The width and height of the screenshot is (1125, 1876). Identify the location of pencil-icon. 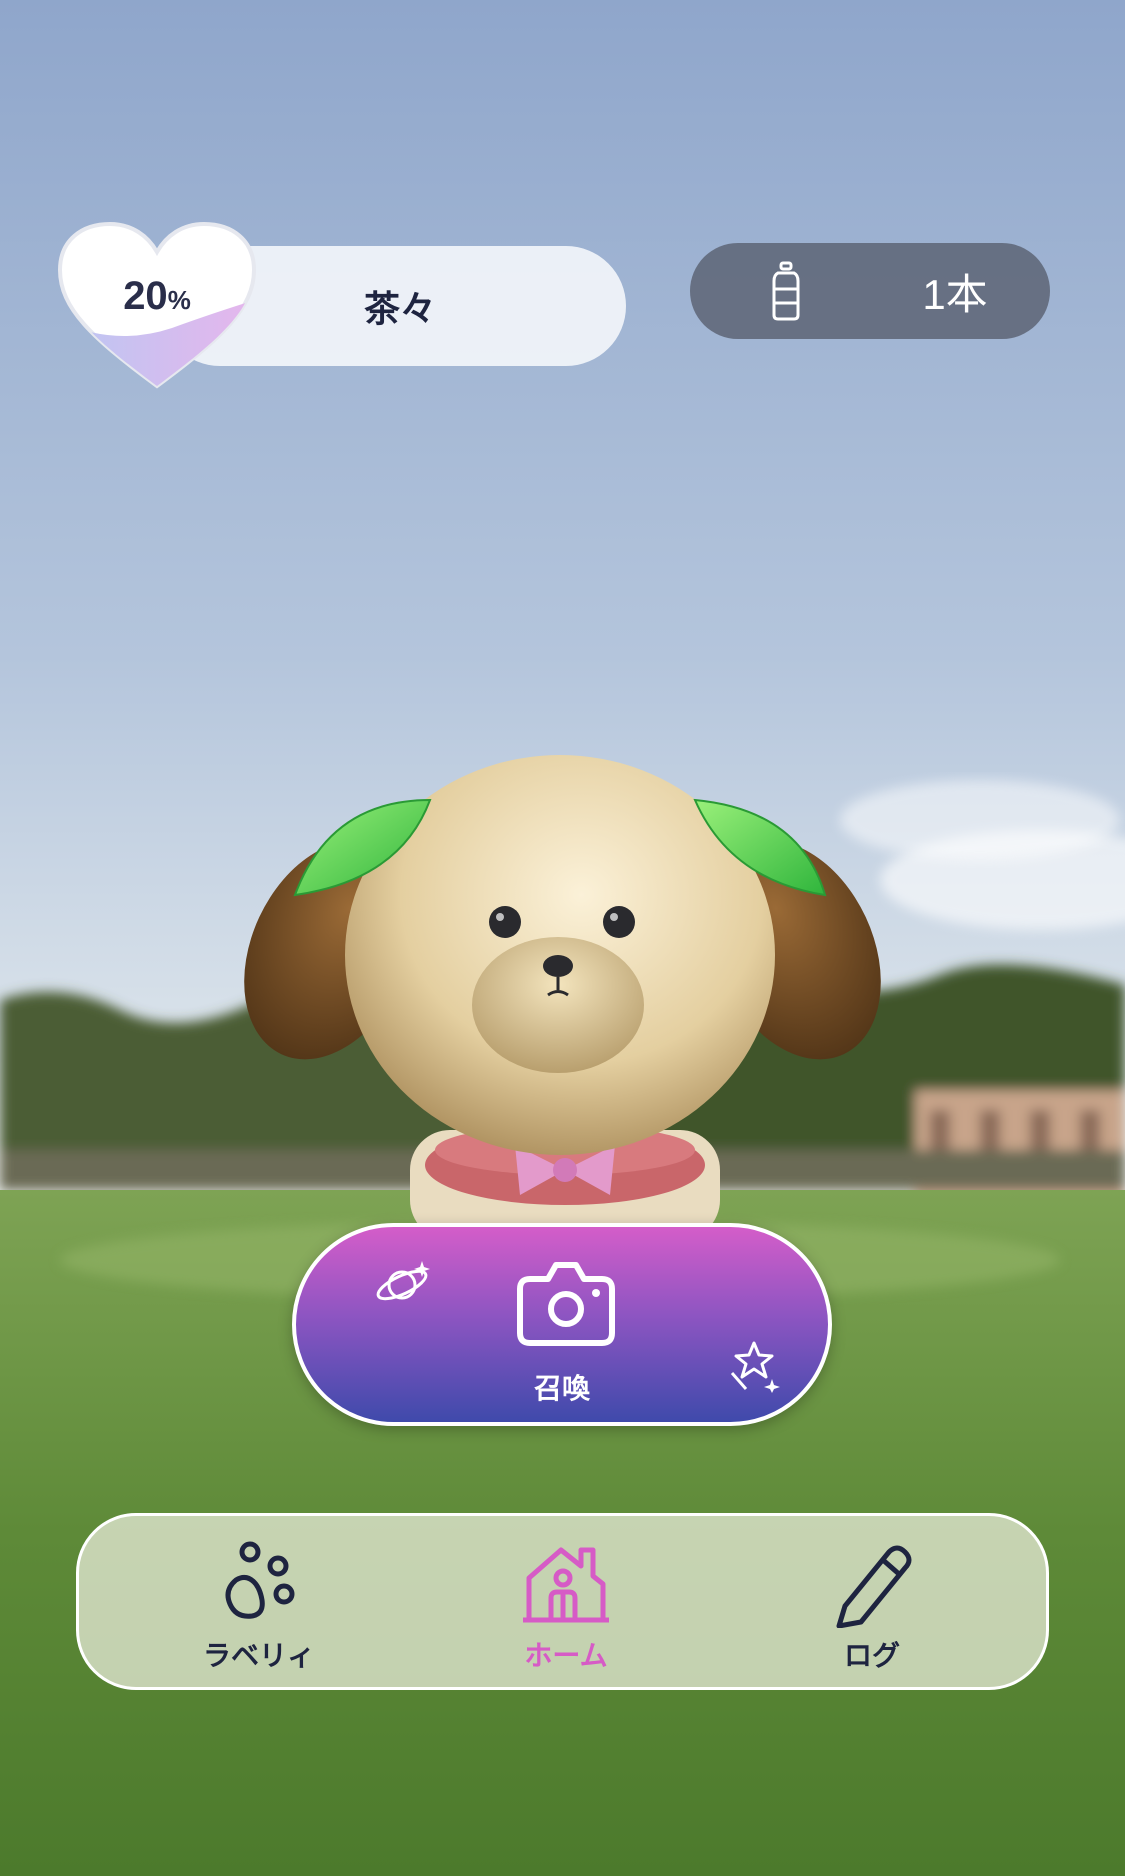
(874, 1586).